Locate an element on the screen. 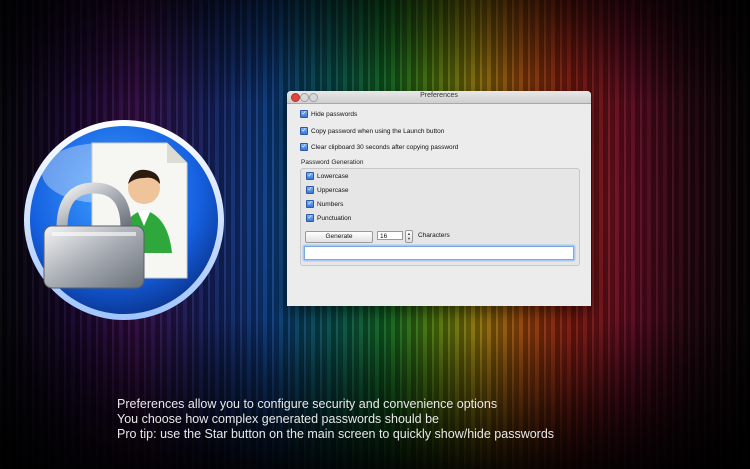 The image size is (750, 469). length-stepper: ▲ ▼ is located at coordinates (409, 236).